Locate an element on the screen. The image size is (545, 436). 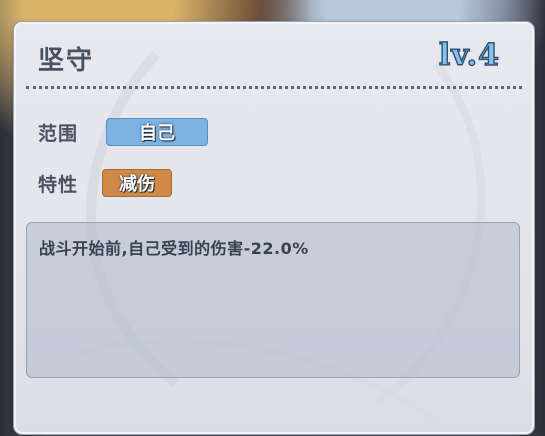
range-label: 范围 is located at coordinates (58, 133).